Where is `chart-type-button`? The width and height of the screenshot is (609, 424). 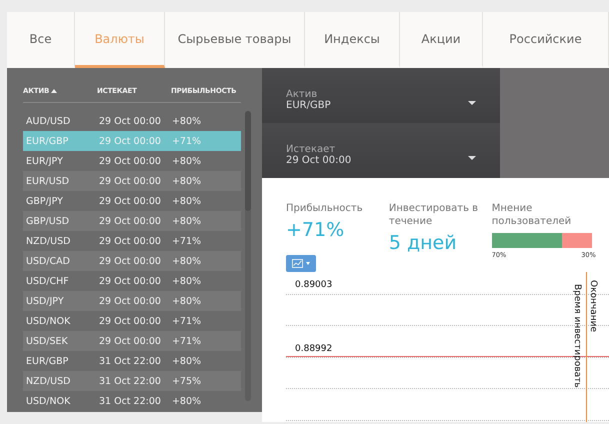
chart-type-button is located at coordinates (301, 263).